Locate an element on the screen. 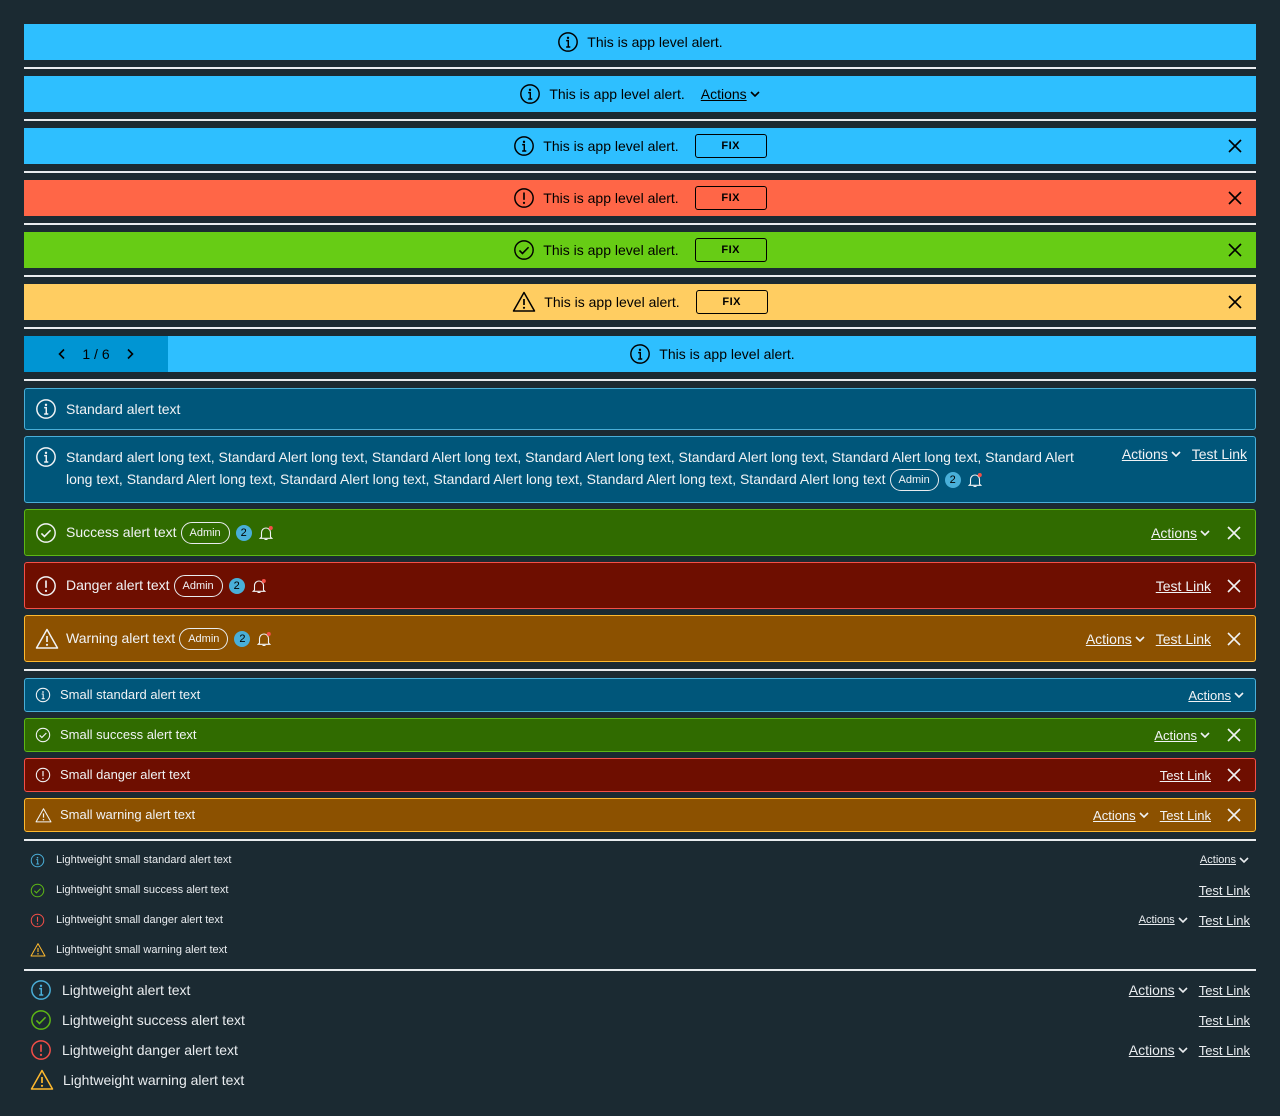 This screenshot has width=1280, height=1116. alert-small-danger: Small danger alert text Test Link is located at coordinates (640, 775).